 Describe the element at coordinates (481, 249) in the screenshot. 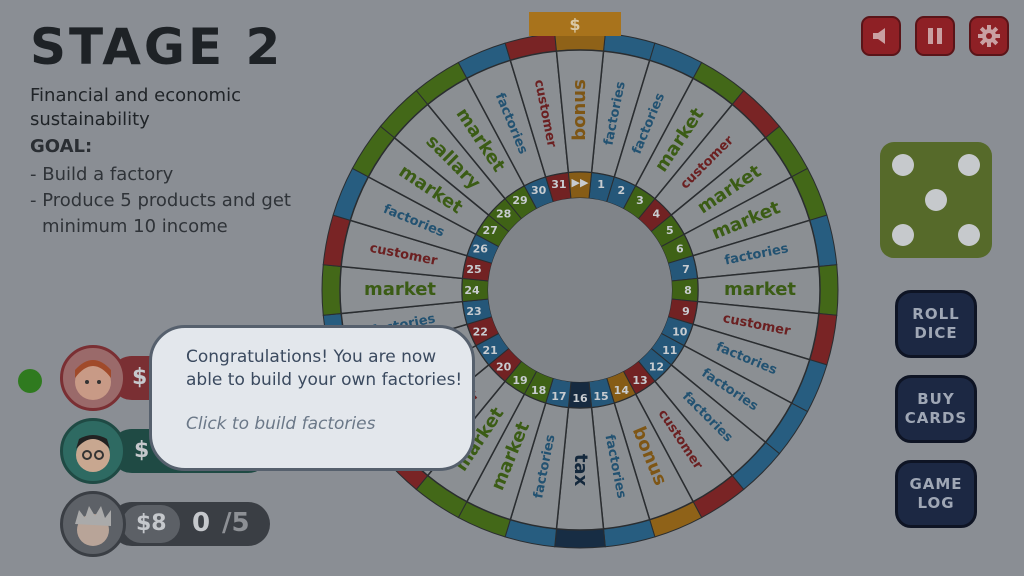

I see `board-space-number: 26` at that location.